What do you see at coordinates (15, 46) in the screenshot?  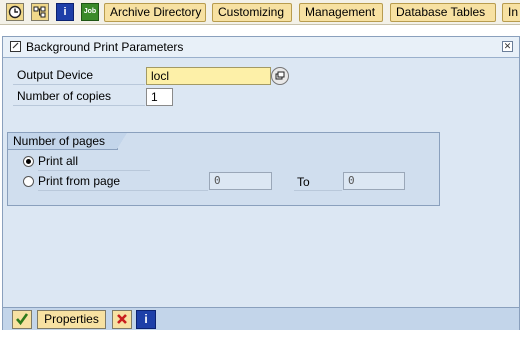 I see `window-icon` at bounding box center [15, 46].